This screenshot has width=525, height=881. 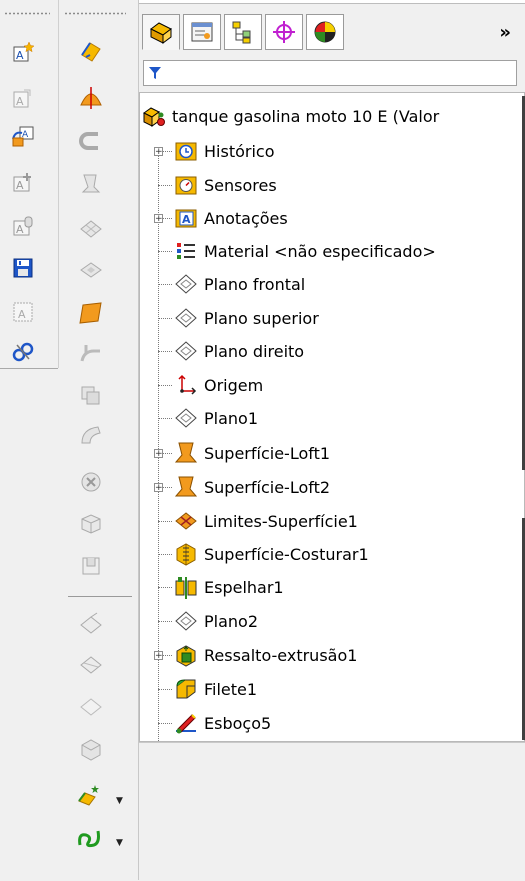 I want to click on tree-item-label: Superfície-Loft1, so click(x=267, y=453).